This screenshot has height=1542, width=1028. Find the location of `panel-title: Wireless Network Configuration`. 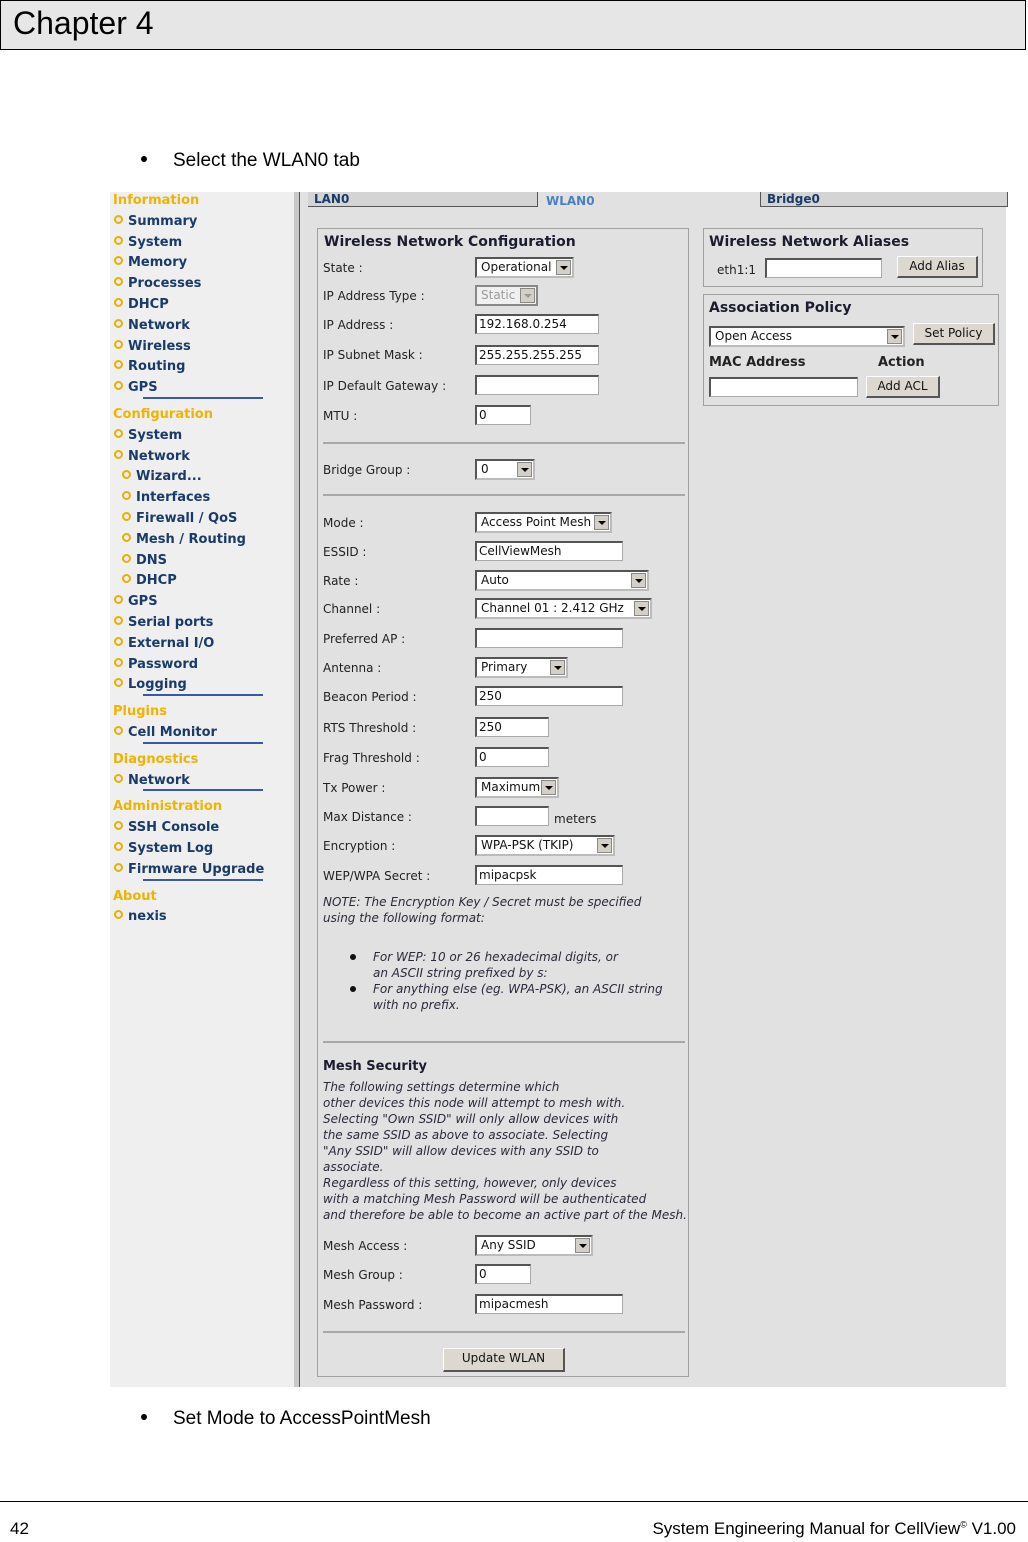

panel-title: Wireless Network Configuration is located at coordinates (450, 242).